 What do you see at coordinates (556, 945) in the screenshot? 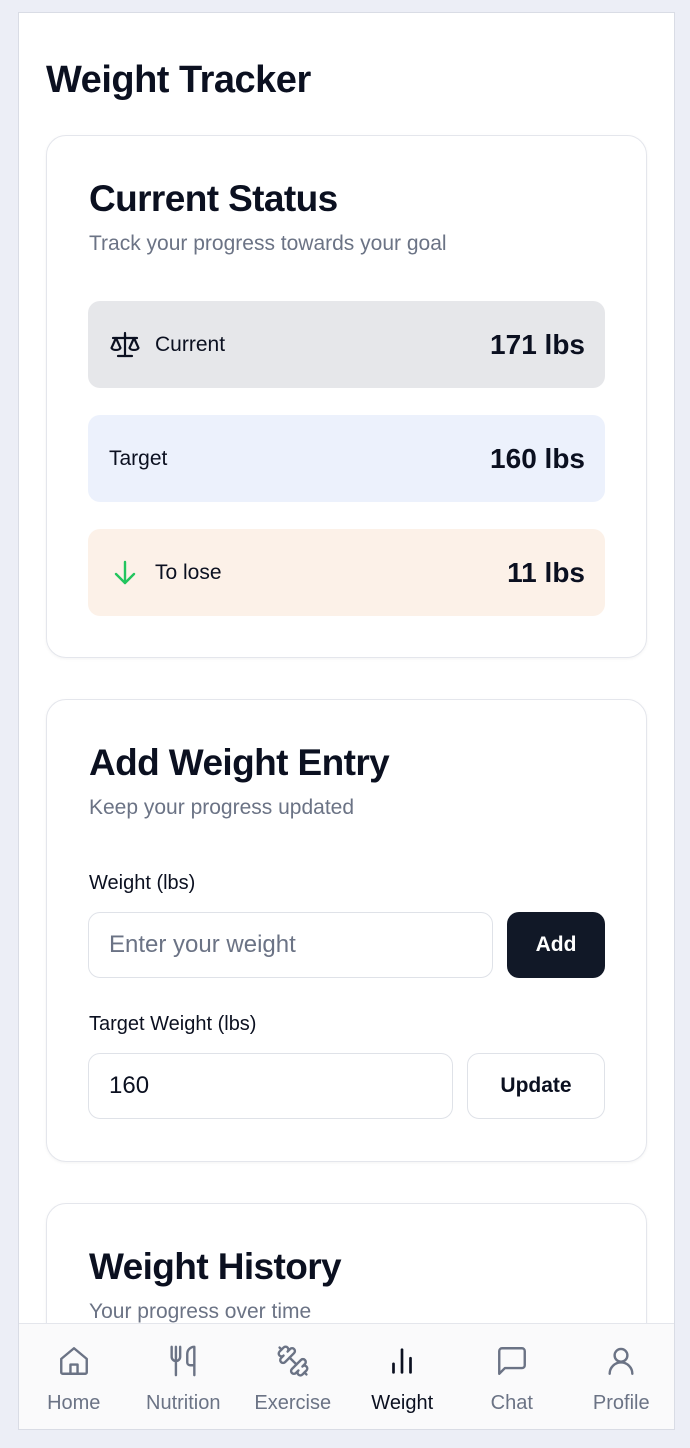
I see `add-weight-button: Add` at bounding box center [556, 945].